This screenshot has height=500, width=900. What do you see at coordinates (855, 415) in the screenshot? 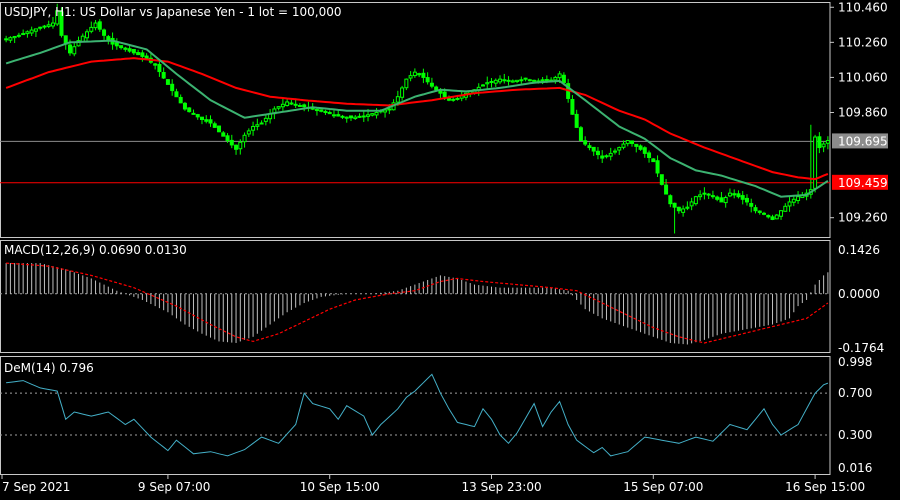
I see `demarker-axis-ticks: 0.998 0.700 0.300 0.016` at bounding box center [855, 415].